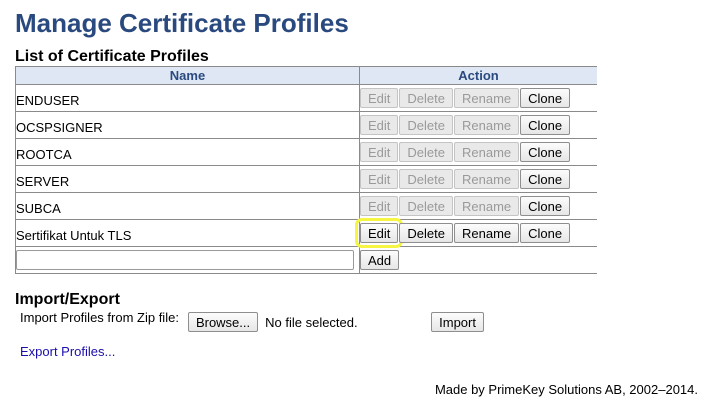 This screenshot has height=403, width=710. Describe the element at coordinates (59, 127) in the screenshot. I see `profile-name: OCSPSIGNER` at that location.